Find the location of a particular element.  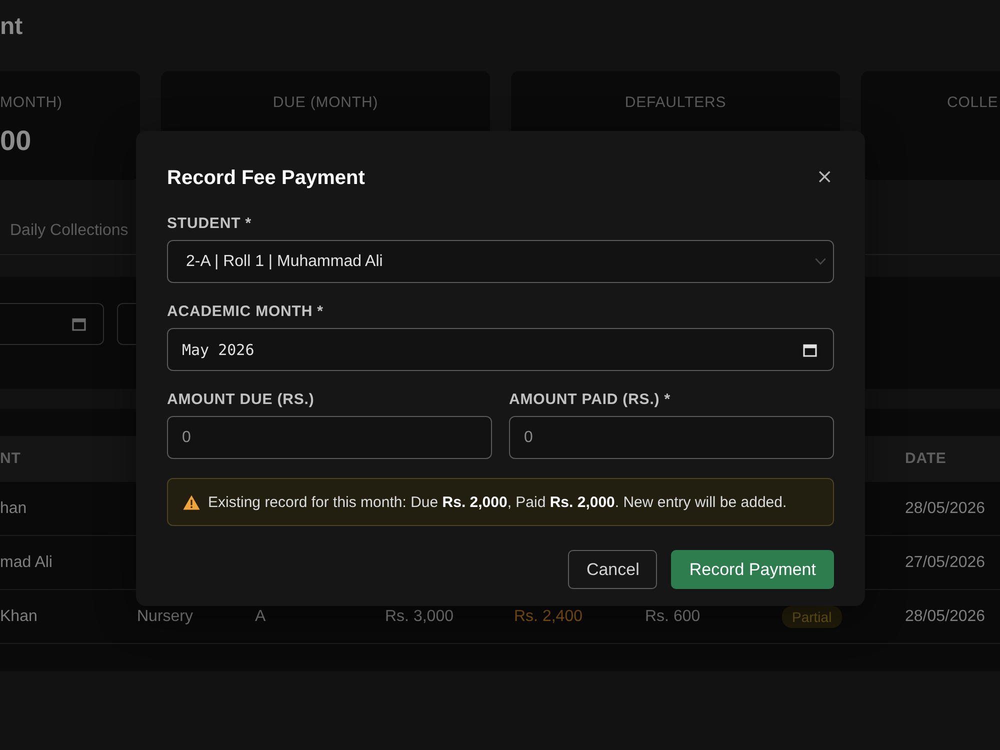

table-cell: Khan is located at coordinates (19, 616).